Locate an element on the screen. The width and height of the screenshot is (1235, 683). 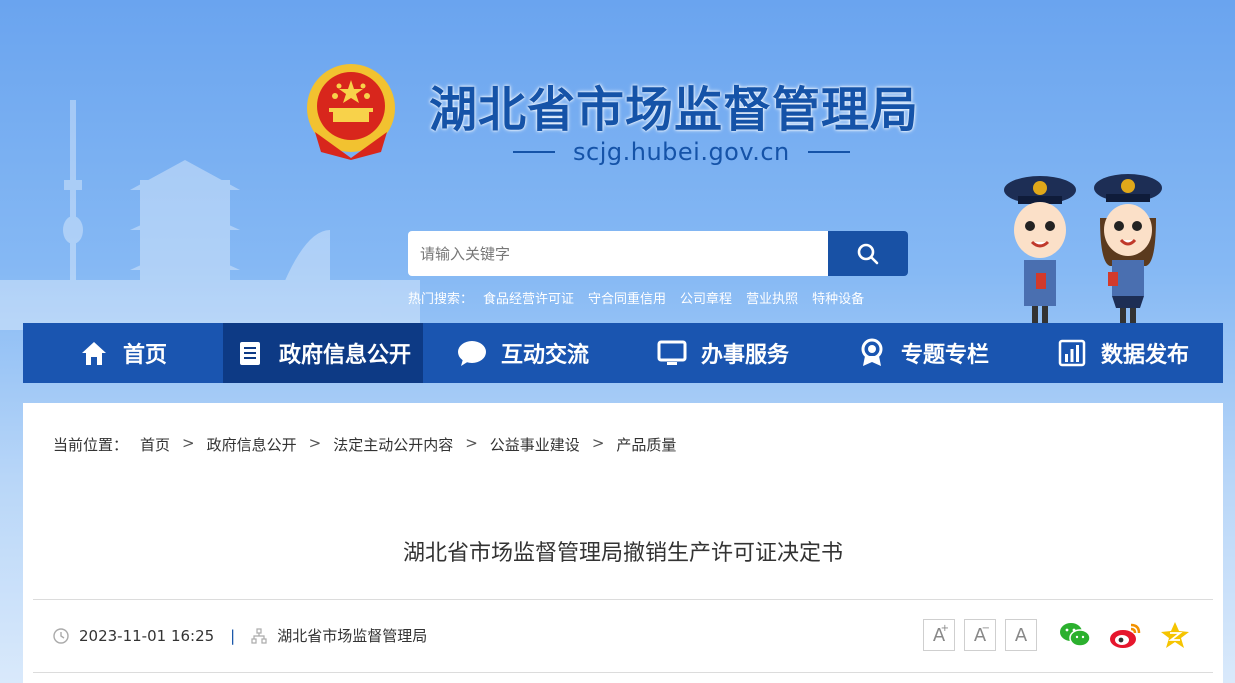
nav-item-data: 数据发布 is located at coordinates (1123, 353).